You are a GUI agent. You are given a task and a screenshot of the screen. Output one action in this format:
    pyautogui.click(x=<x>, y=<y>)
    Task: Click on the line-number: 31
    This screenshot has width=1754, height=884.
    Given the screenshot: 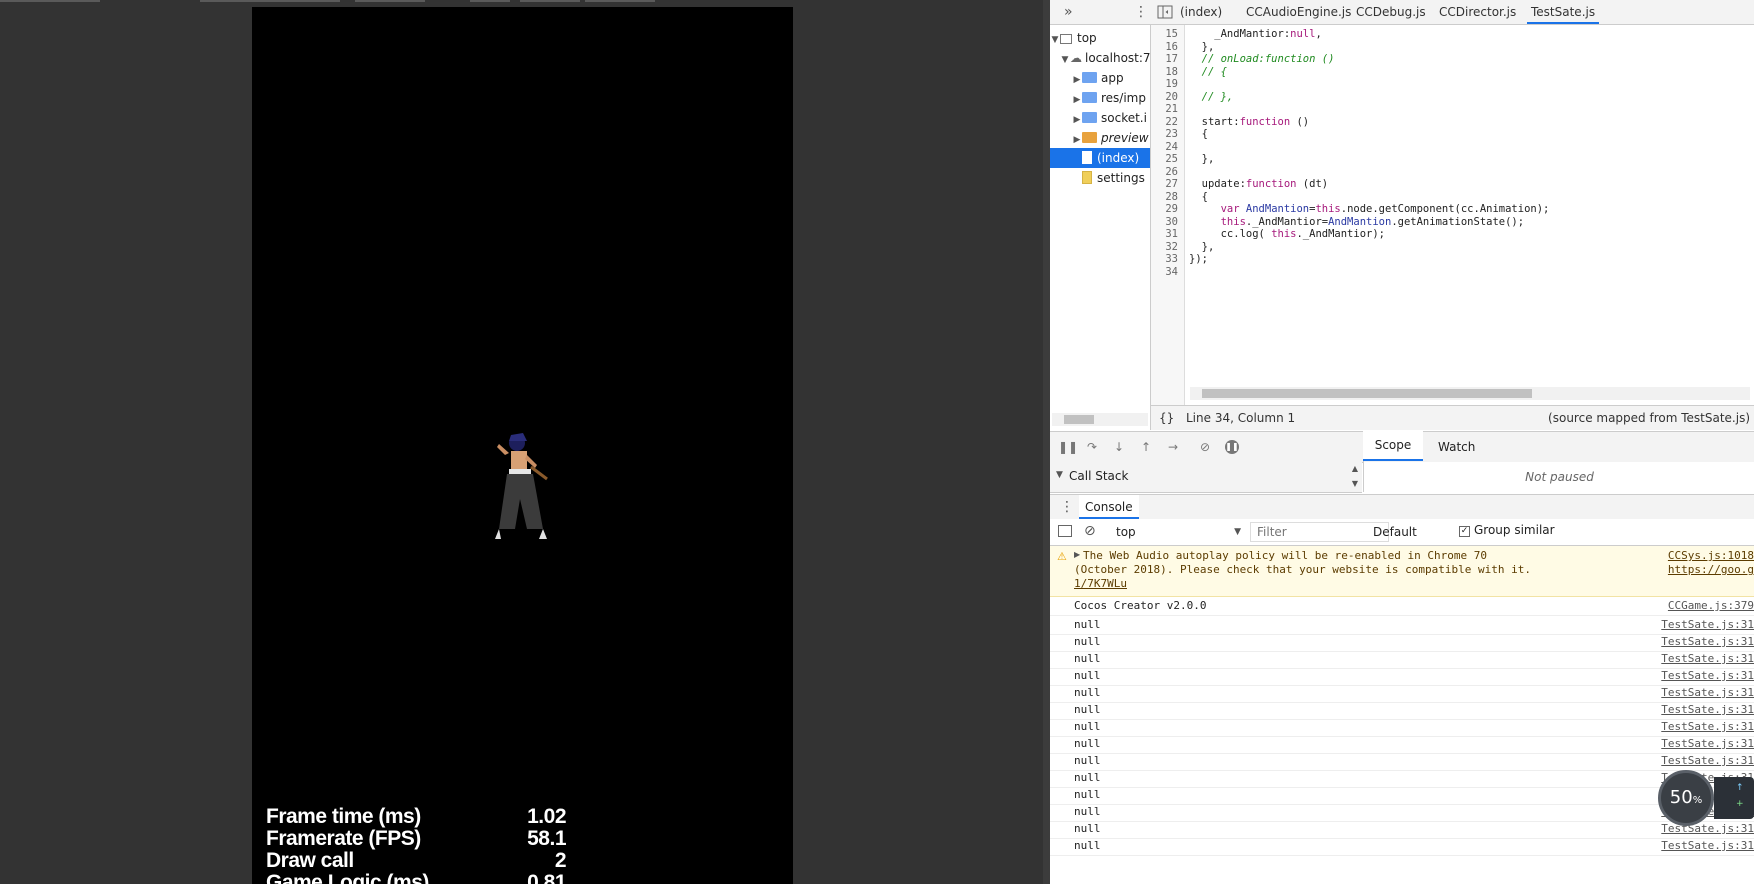 What is the action you would take?
    pyautogui.click(x=1164, y=234)
    